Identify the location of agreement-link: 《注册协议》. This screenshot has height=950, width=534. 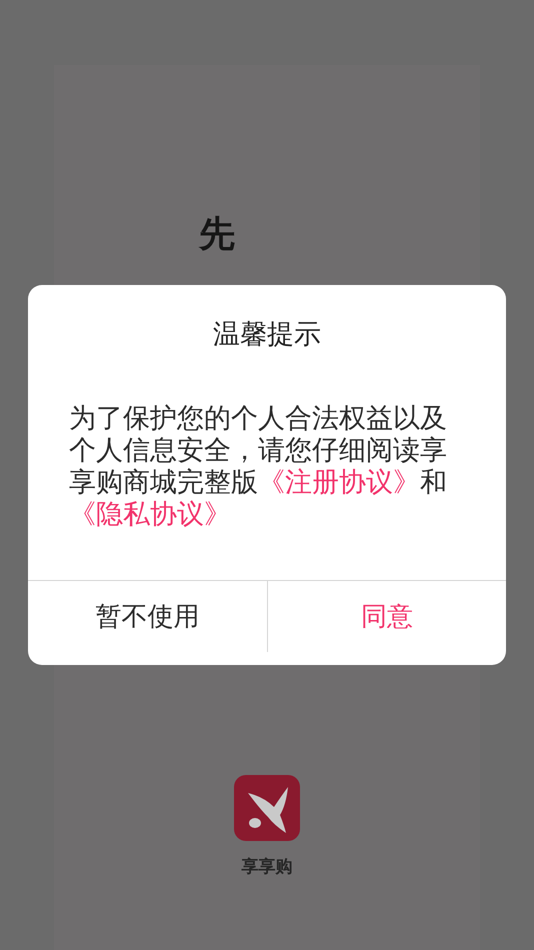
(339, 482).